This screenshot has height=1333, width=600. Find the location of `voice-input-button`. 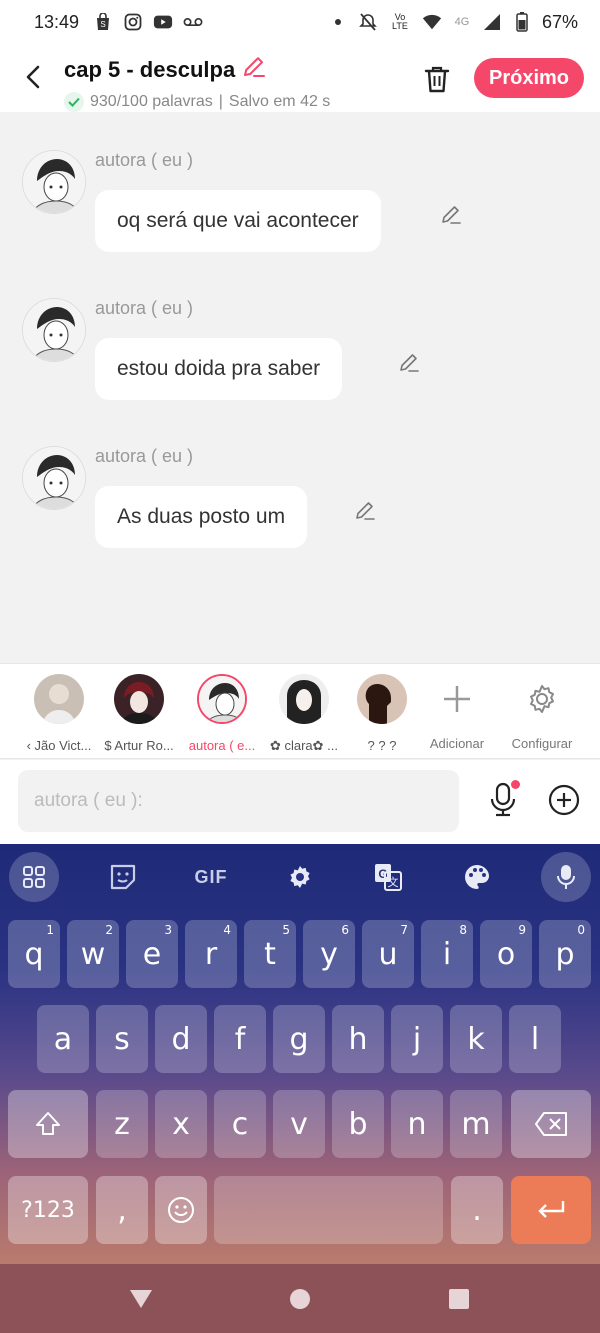

voice-input-button is located at coordinates (503, 800).